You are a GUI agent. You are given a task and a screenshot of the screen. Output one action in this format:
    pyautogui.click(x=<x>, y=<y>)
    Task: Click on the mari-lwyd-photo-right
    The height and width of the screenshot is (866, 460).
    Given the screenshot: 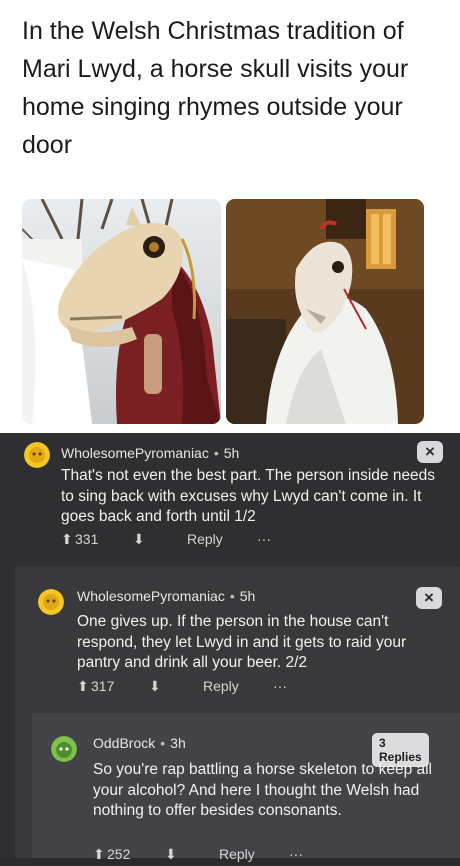 What is the action you would take?
    pyautogui.click(x=325, y=311)
    